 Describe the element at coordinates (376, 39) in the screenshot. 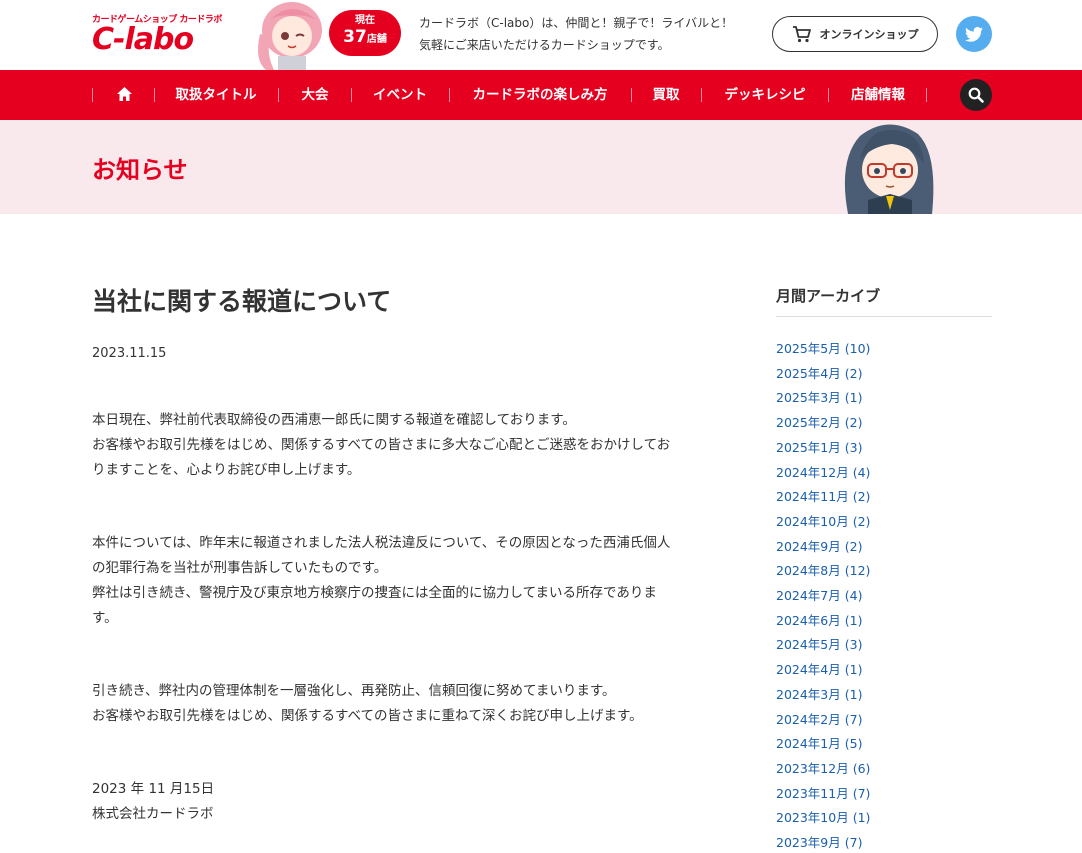

I see `badge-unit: 店舗` at that location.